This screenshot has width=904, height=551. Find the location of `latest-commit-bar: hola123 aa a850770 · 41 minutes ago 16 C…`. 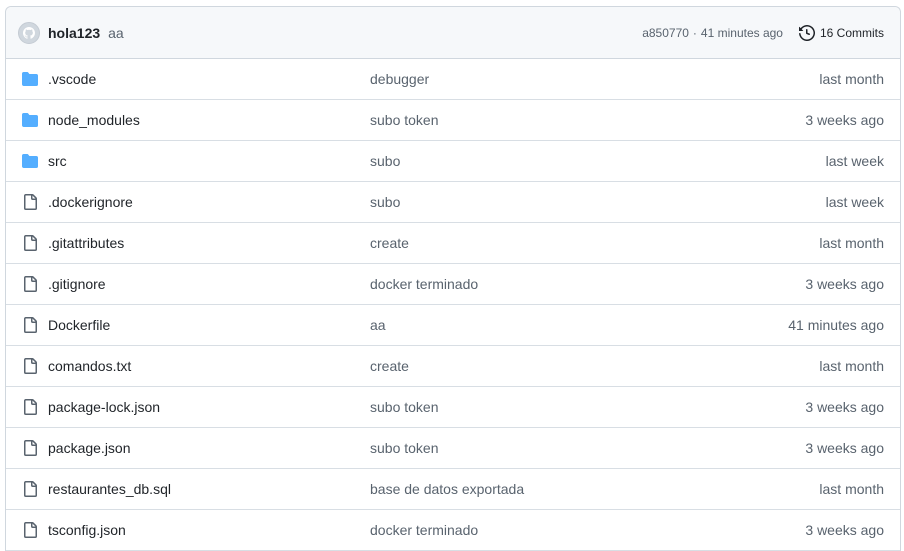

latest-commit-bar: hola123 aa a850770 · 41 minutes ago 16 C… is located at coordinates (453, 33).